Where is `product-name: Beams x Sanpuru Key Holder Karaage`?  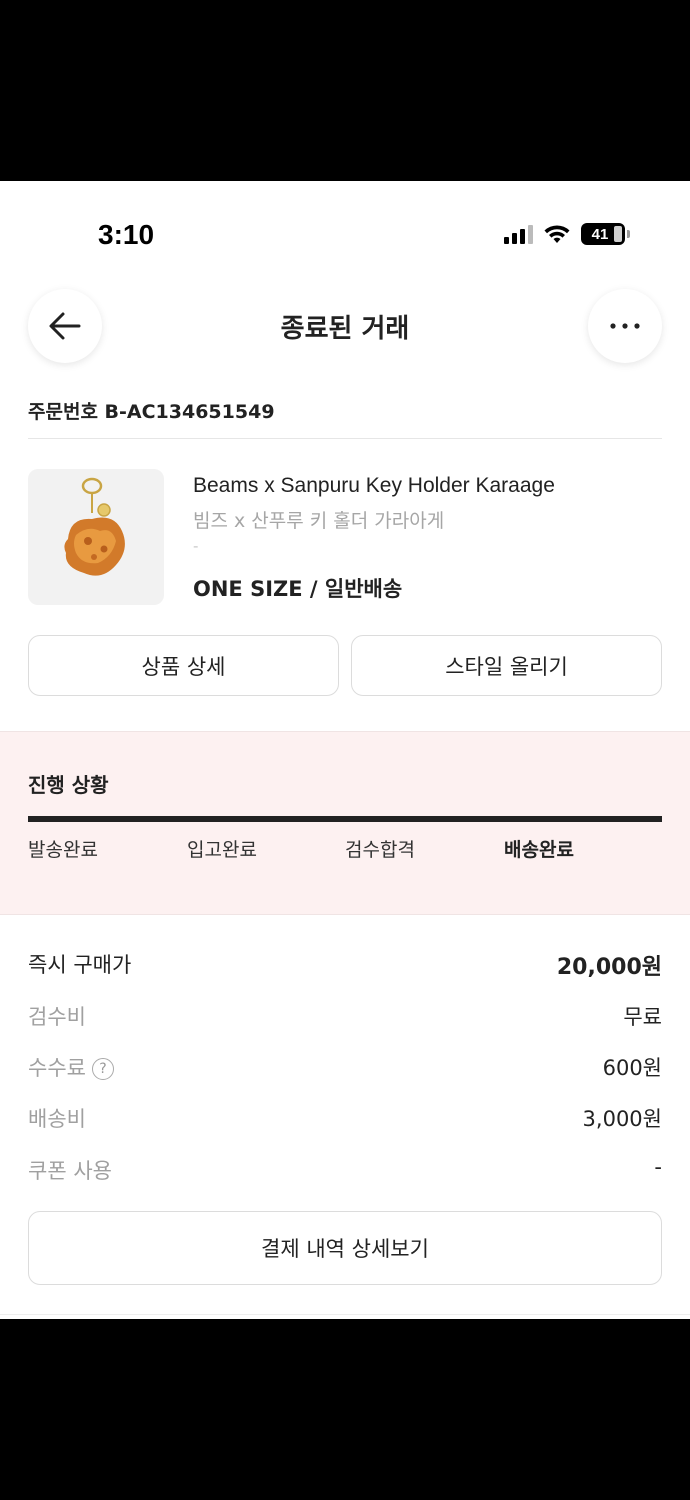 product-name: Beams x Sanpuru Key Holder Karaage is located at coordinates (374, 485).